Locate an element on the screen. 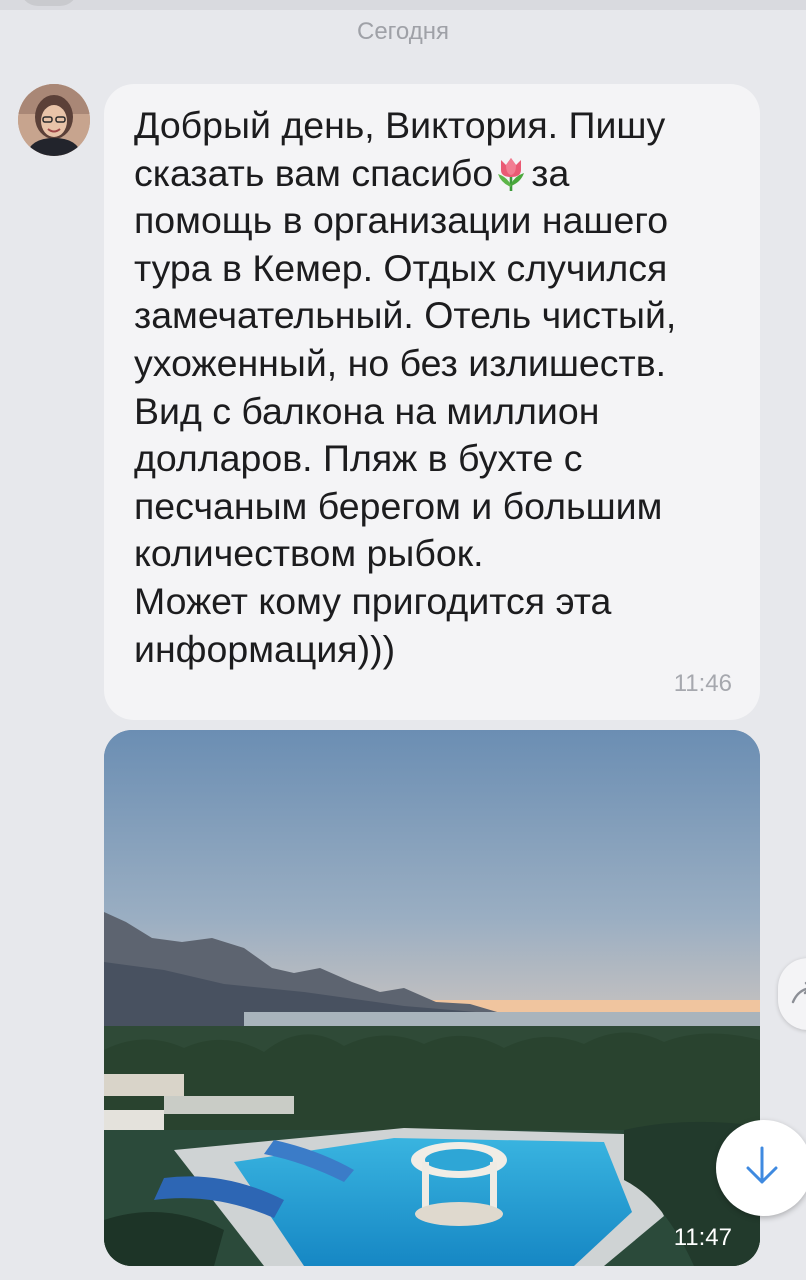 This screenshot has height=1280, width=806. message-line: сказать вам спасибо за is located at coordinates (437, 174).